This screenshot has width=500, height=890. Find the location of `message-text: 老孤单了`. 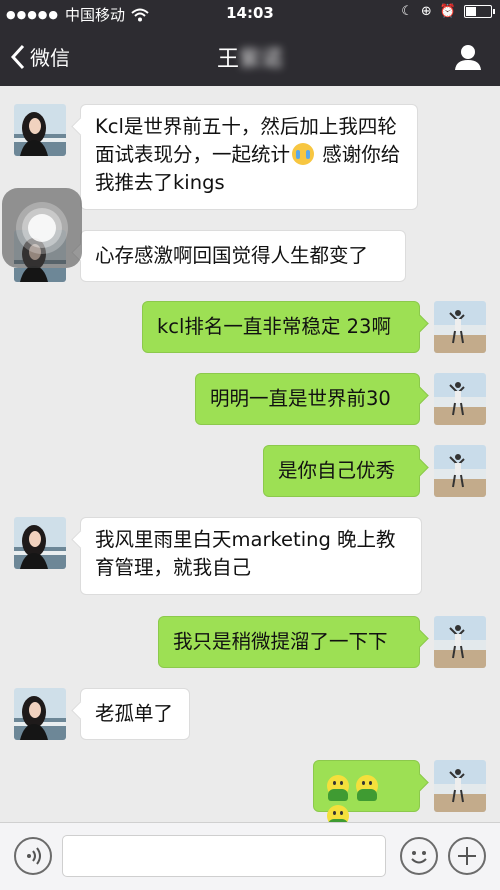

message-text: 老孤单了 is located at coordinates (134, 713).